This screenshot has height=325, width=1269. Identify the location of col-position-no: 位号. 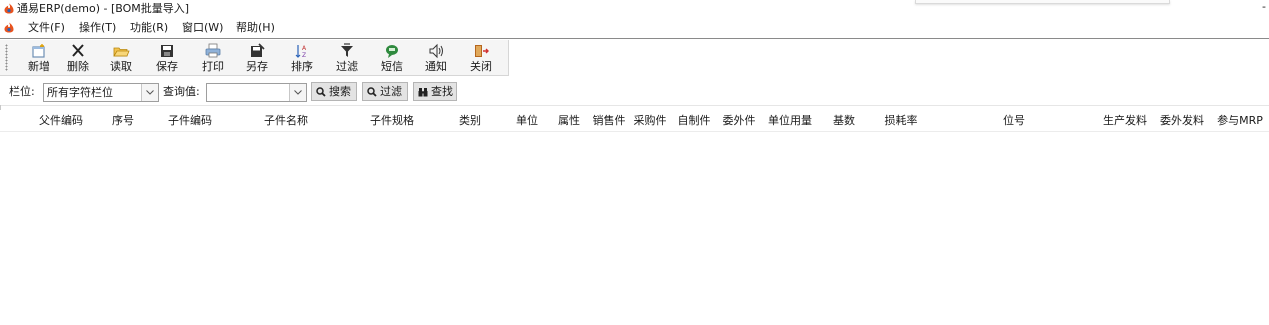
(1014, 120).